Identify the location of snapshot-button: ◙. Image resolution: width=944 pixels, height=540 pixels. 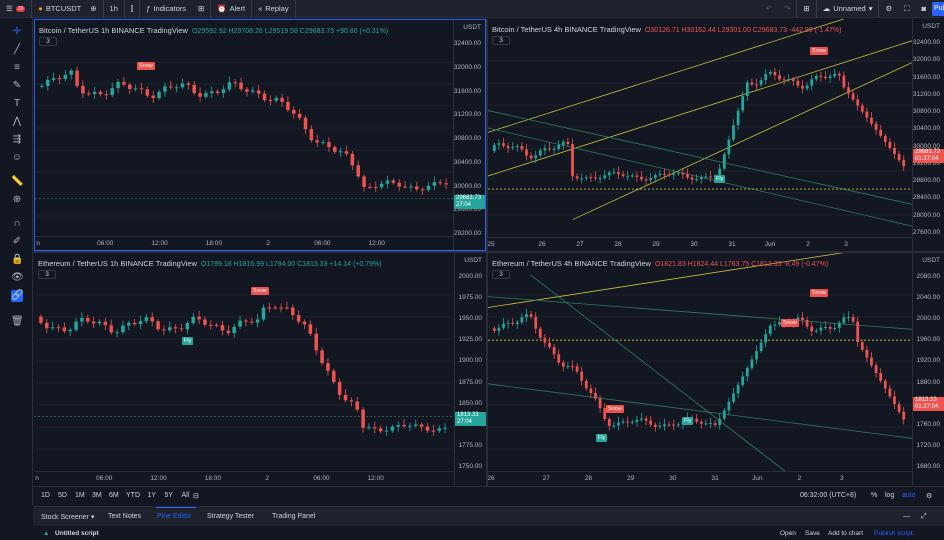
(923, 9).